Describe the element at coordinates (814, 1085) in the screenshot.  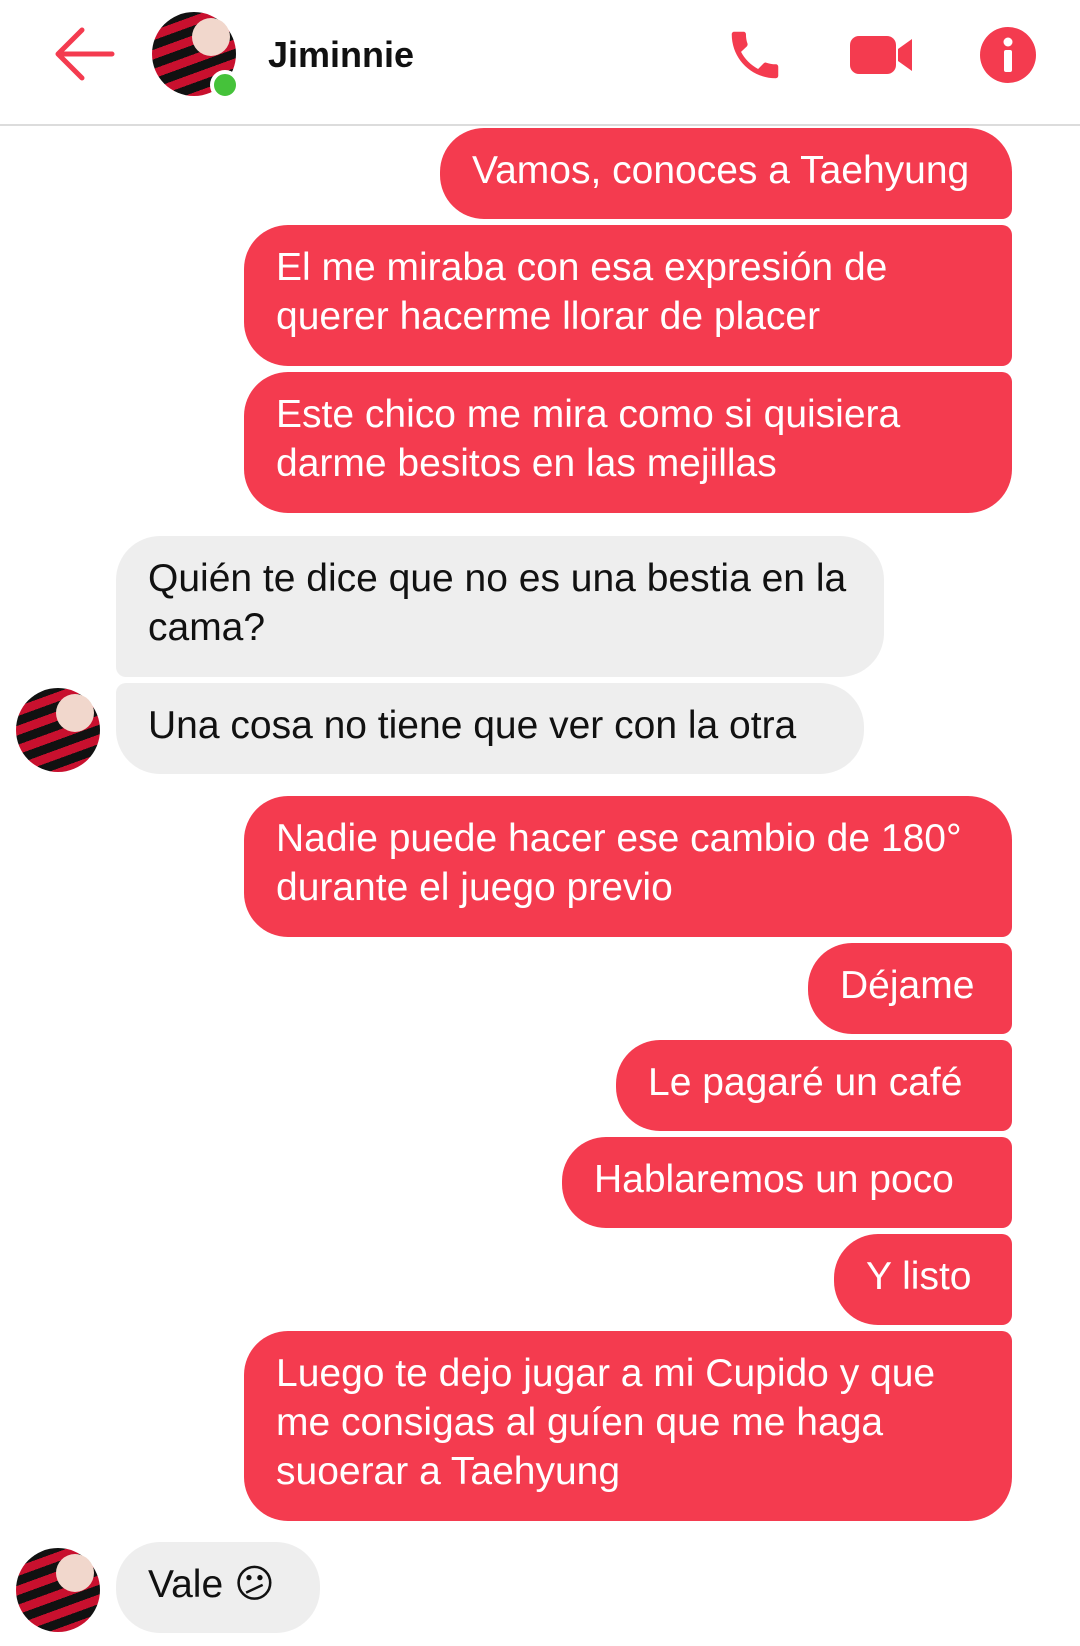
I see `message-bubble-outgoing: Le pagaré un café` at that location.